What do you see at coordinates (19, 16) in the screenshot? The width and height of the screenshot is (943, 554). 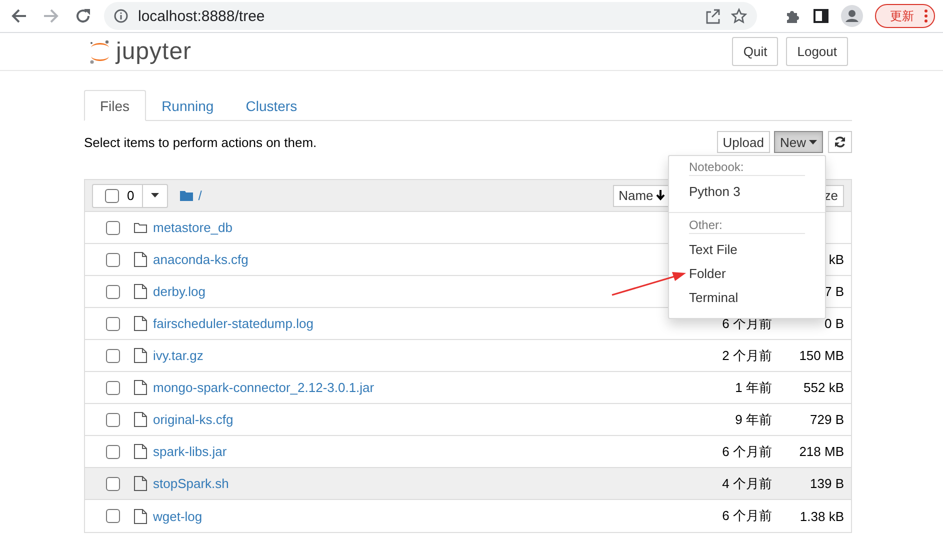 I see `back-icon` at bounding box center [19, 16].